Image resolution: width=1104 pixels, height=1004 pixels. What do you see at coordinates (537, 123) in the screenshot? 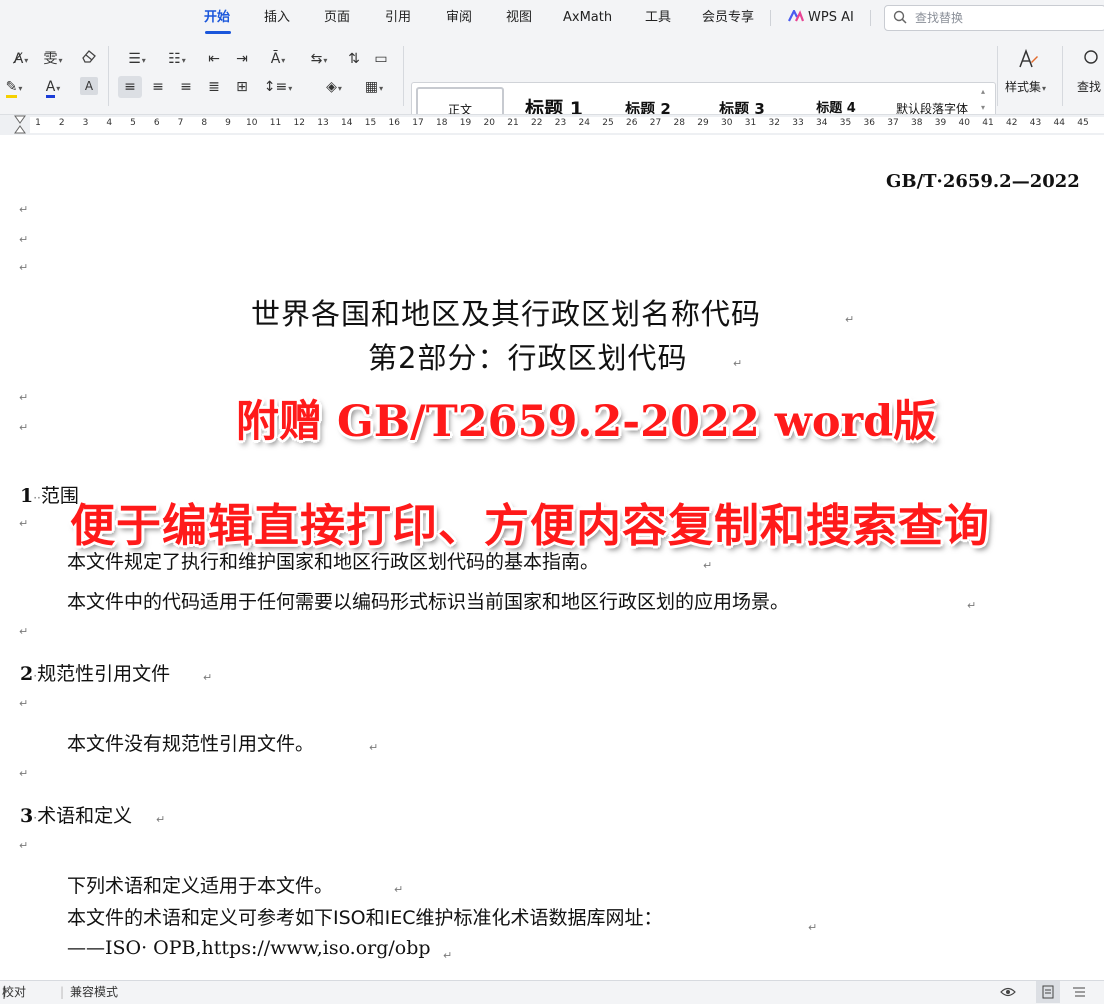
I see `ruler-number: 22` at bounding box center [537, 123].